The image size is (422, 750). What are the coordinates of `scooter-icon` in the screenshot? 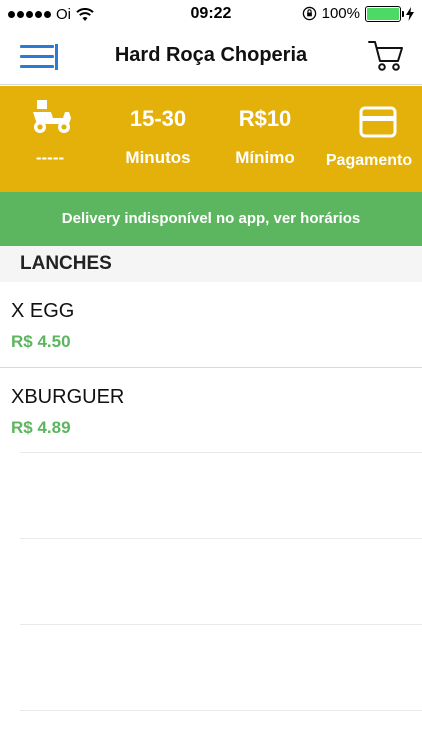 It's located at (52, 116).